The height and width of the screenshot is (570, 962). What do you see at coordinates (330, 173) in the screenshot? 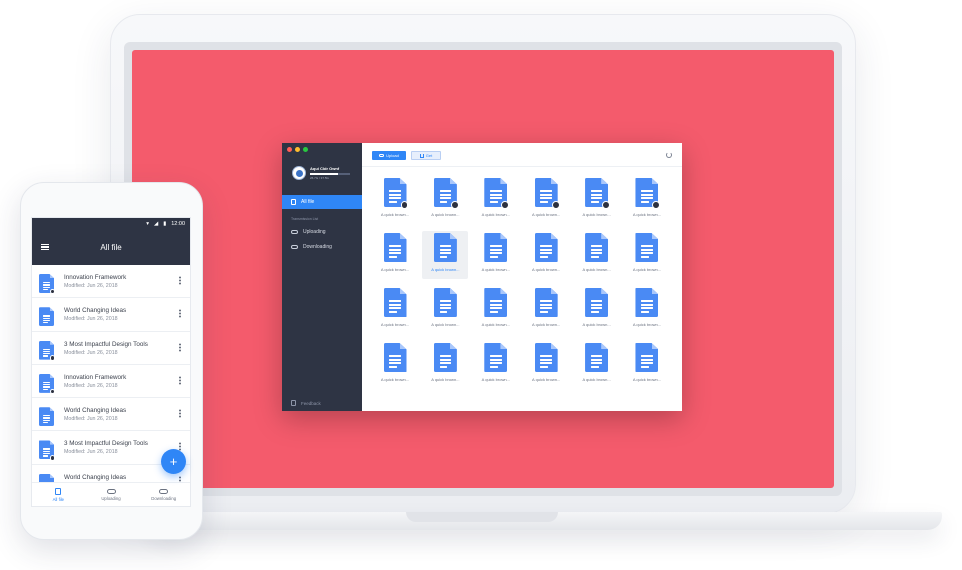
I see `profile-info: Aqui Cldr Ownf 26.7G / 37.5G` at bounding box center [330, 173].